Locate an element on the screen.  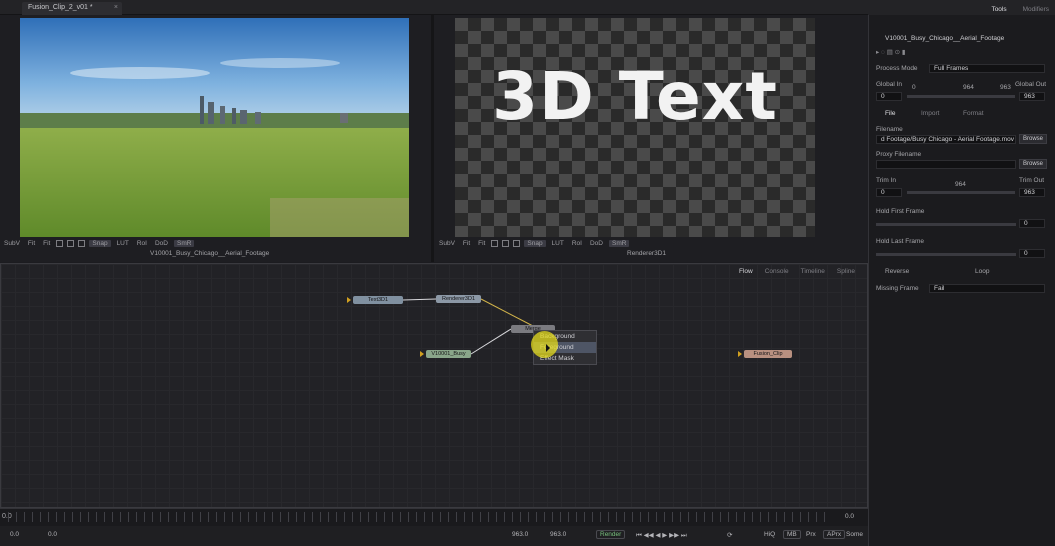
global-out-field: 963 is located at coordinates (1032, 96).